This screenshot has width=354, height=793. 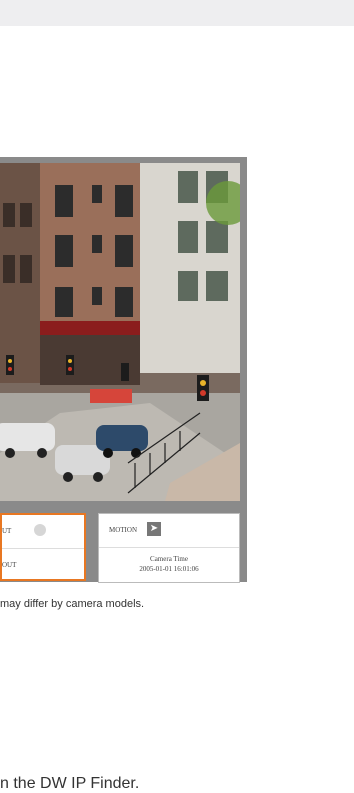 I want to click on camera-time-label: Camera Time, so click(x=169, y=559).